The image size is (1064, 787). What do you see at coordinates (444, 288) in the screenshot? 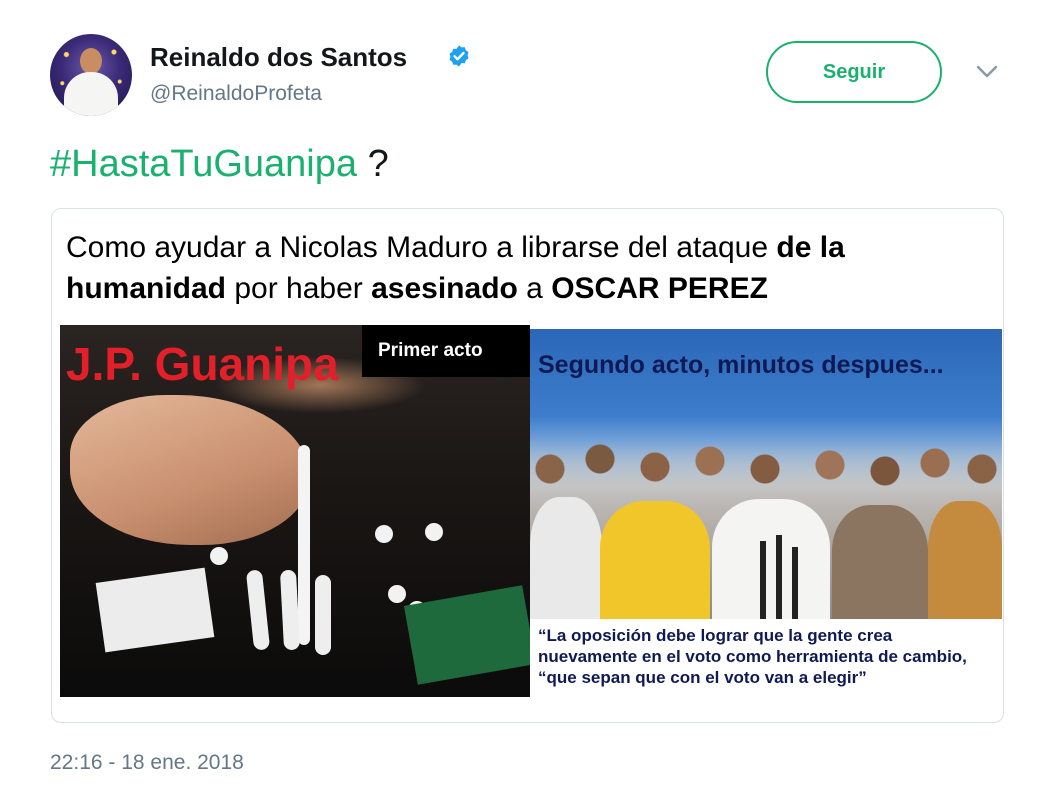
I see `headline-bold-2: asesinado` at bounding box center [444, 288].